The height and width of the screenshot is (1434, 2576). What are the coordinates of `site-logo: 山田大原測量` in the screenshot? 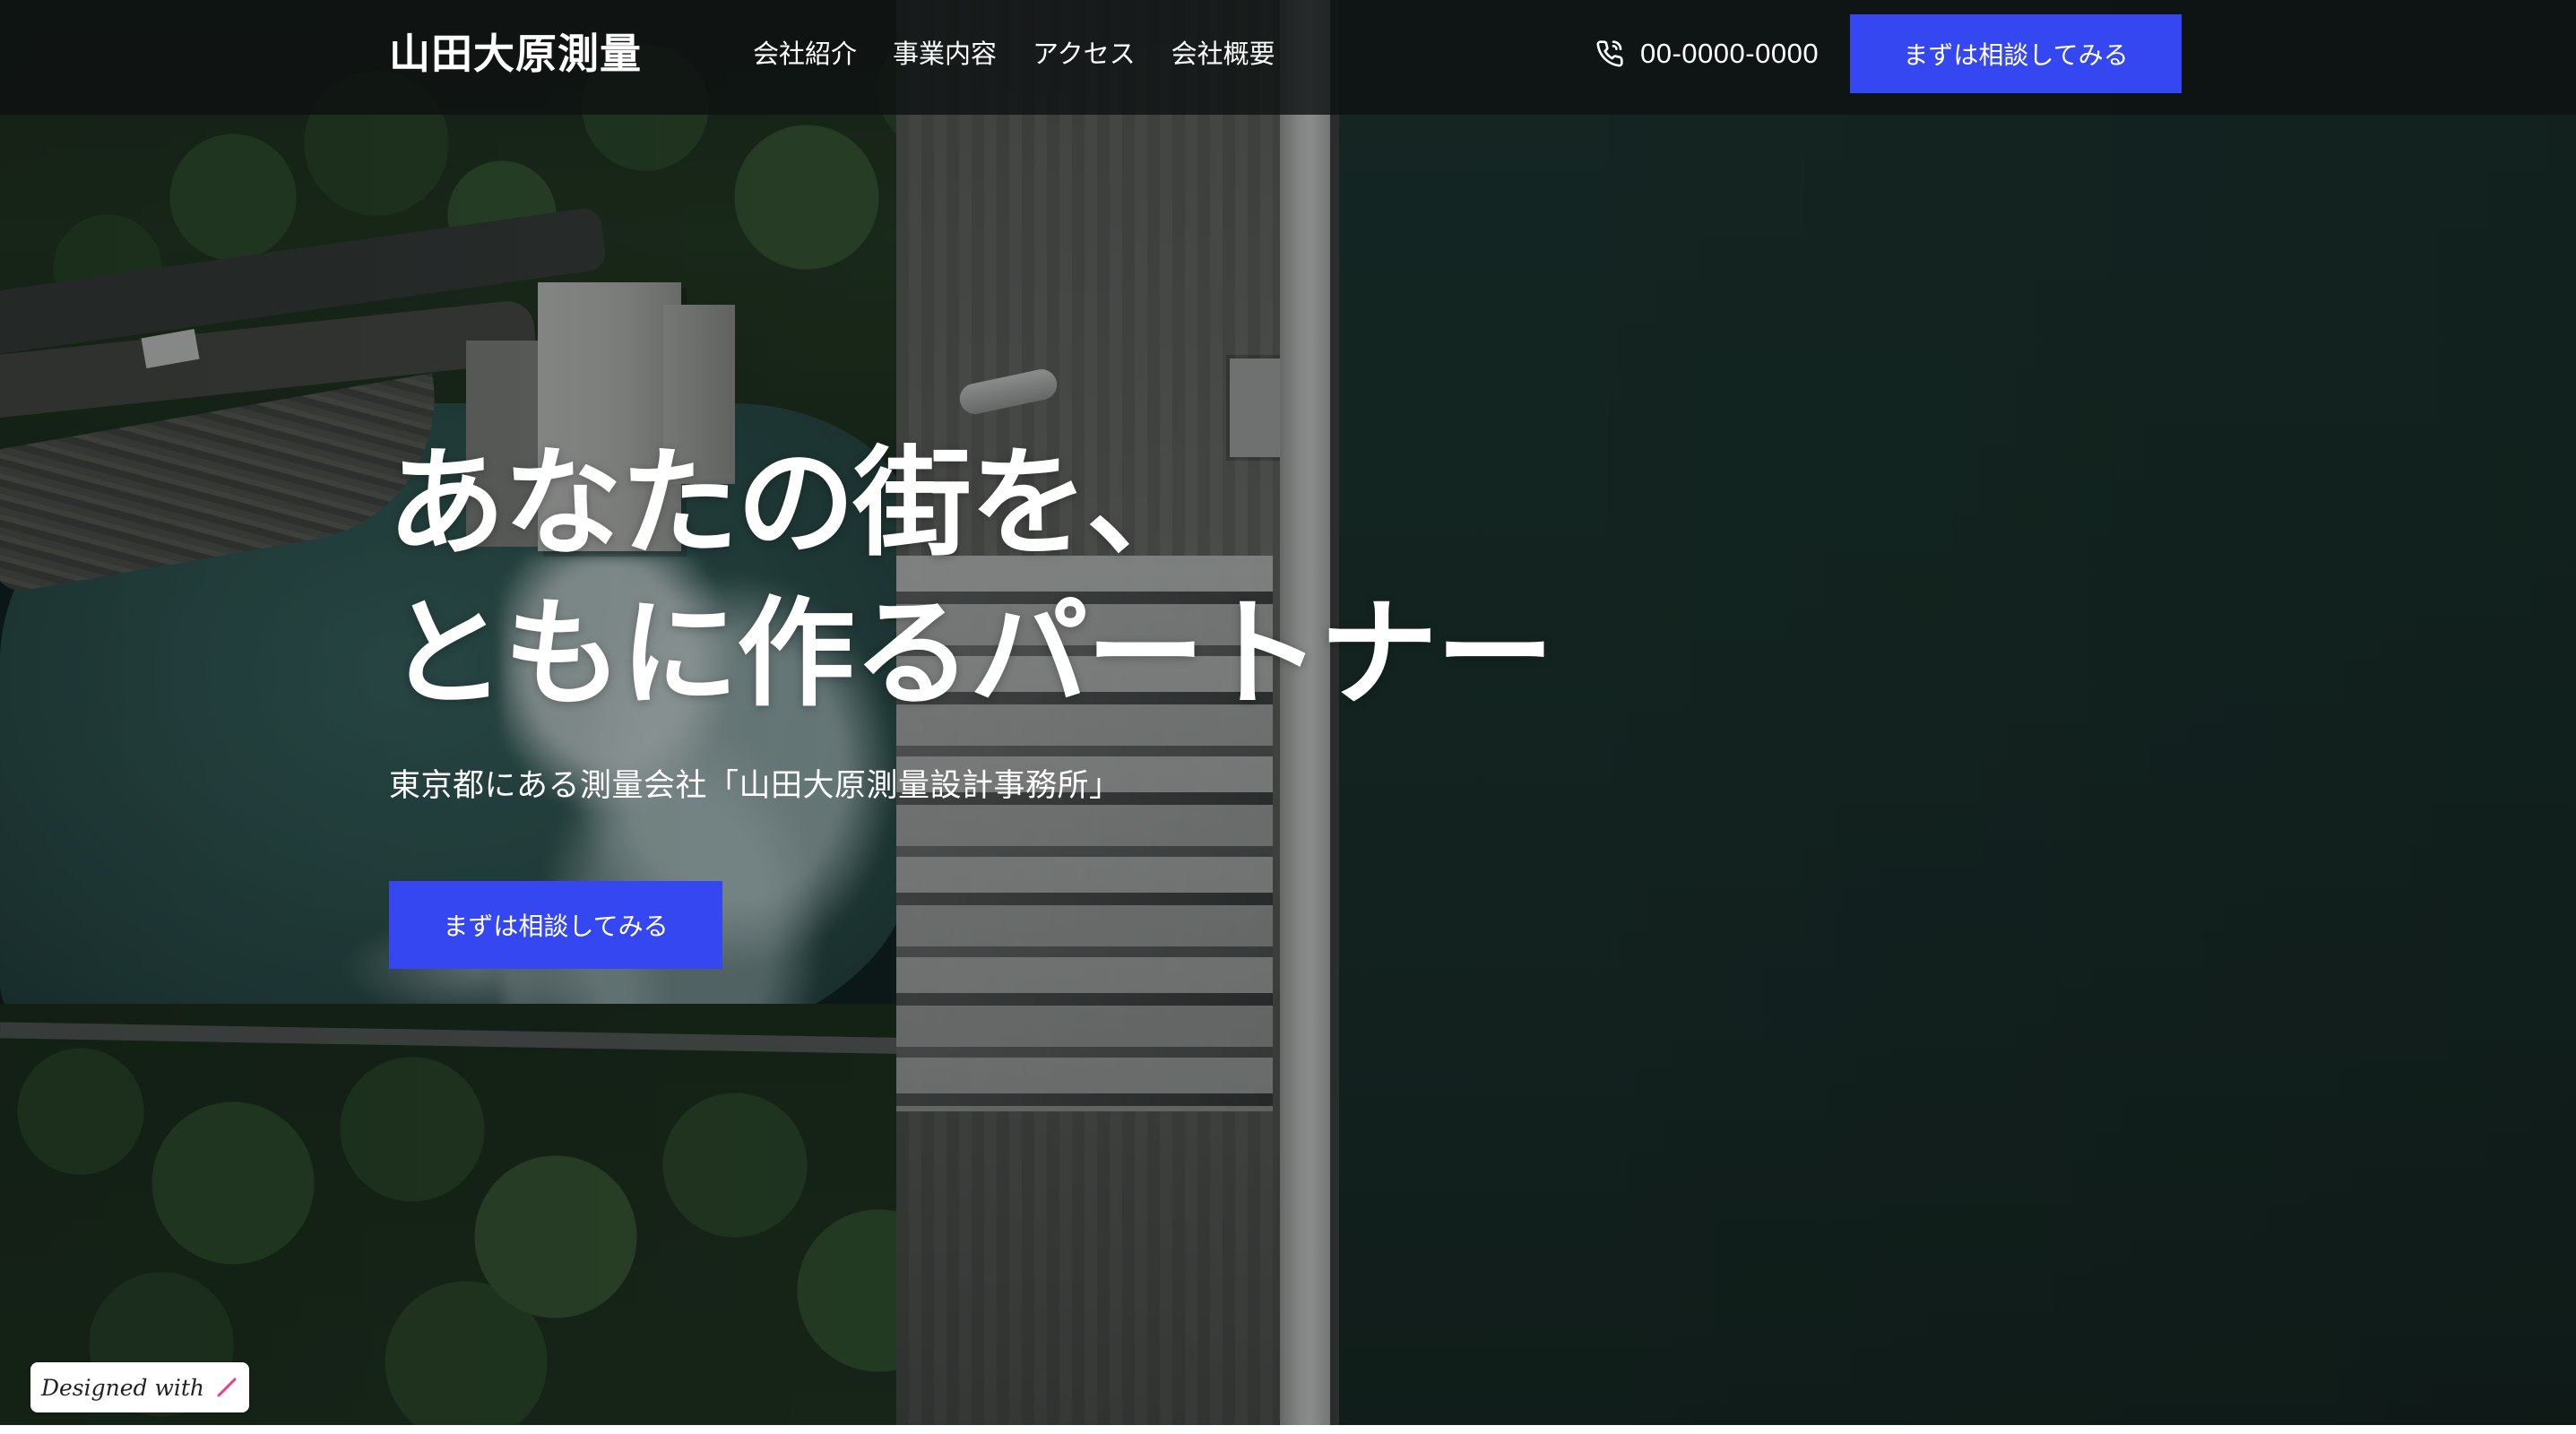 It's located at (515, 53).